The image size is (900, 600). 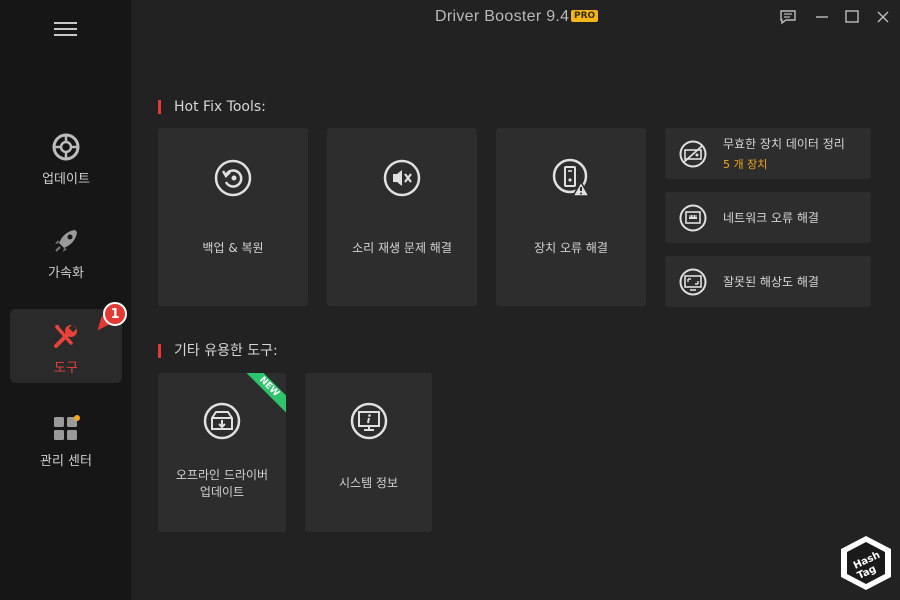 I want to click on sidebar-item-label: 도구, so click(x=66, y=368).